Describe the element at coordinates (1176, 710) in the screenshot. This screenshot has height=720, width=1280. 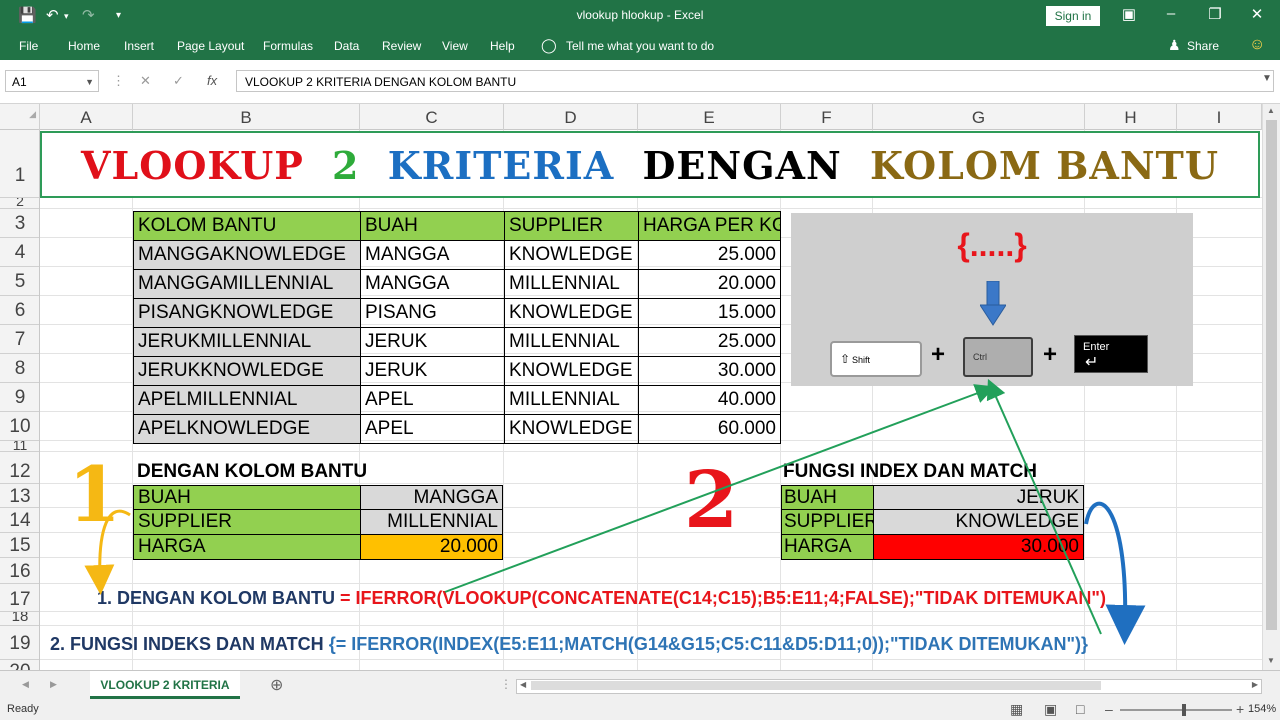
I see `zoom-slider` at that location.